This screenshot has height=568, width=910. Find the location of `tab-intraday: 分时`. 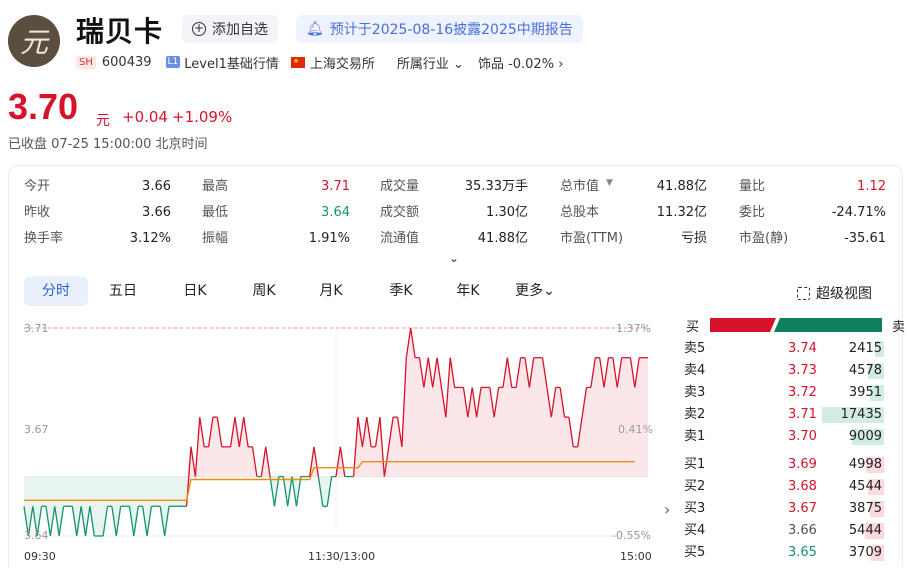

tab-intraday: 分时 is located at coordinates (56, 291).